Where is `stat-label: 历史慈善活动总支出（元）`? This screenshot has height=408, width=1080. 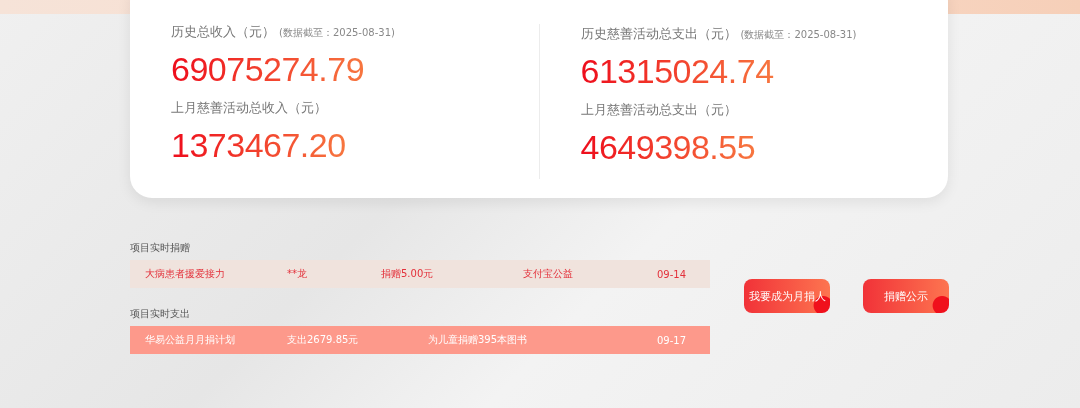 stat-label: 历史慈善活动总支出（元） is located at coordinates (658, 34).